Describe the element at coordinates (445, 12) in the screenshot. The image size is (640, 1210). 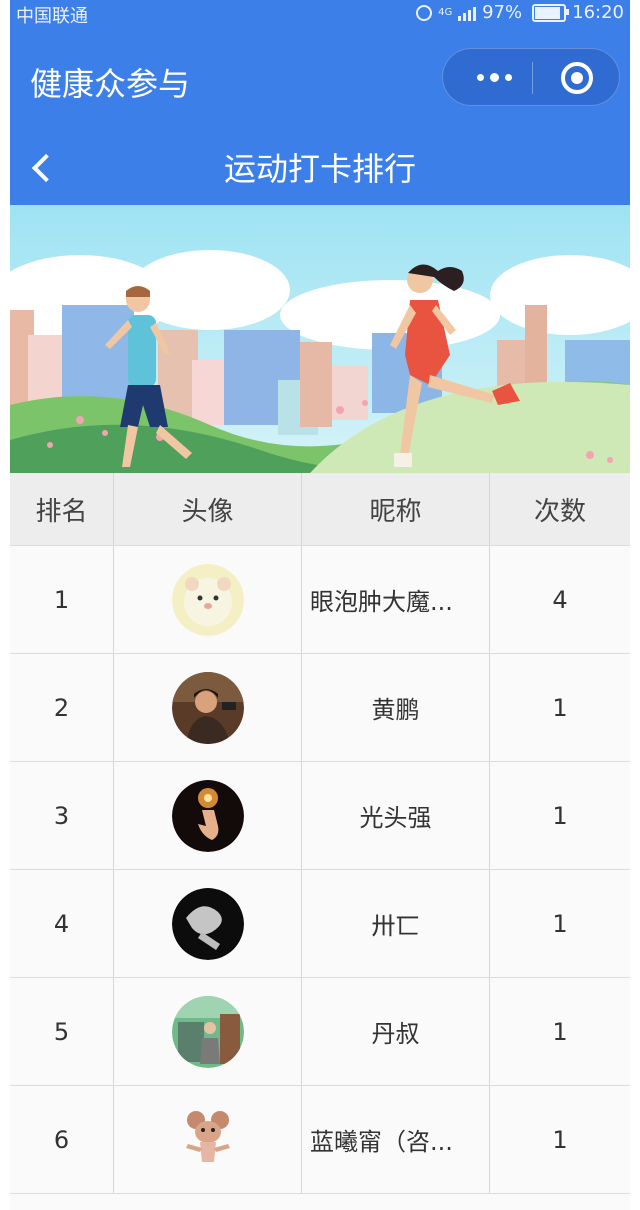
I see `network-label: 4G` at that location.